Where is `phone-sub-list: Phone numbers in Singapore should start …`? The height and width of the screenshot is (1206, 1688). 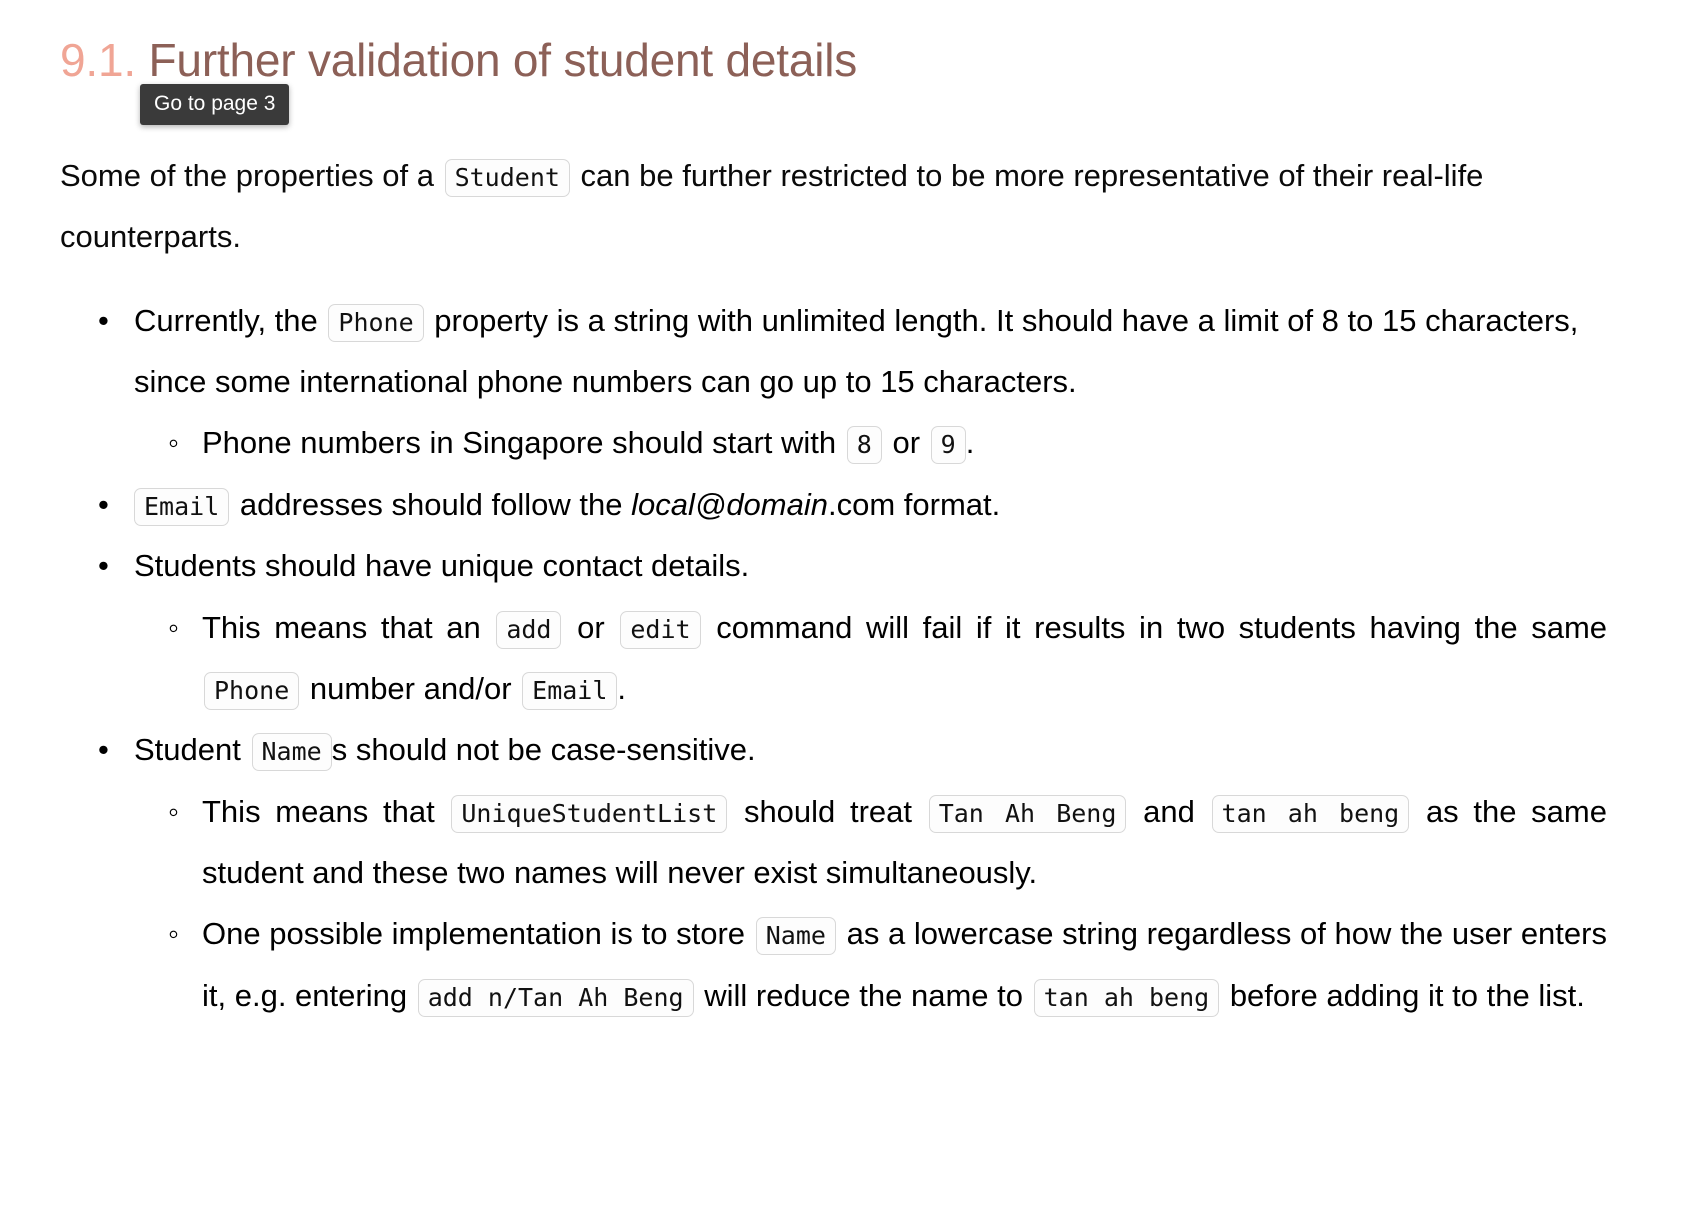
phone-sub-list: Phone numbers in Singapore should start … is located at coordinates (881, 442).